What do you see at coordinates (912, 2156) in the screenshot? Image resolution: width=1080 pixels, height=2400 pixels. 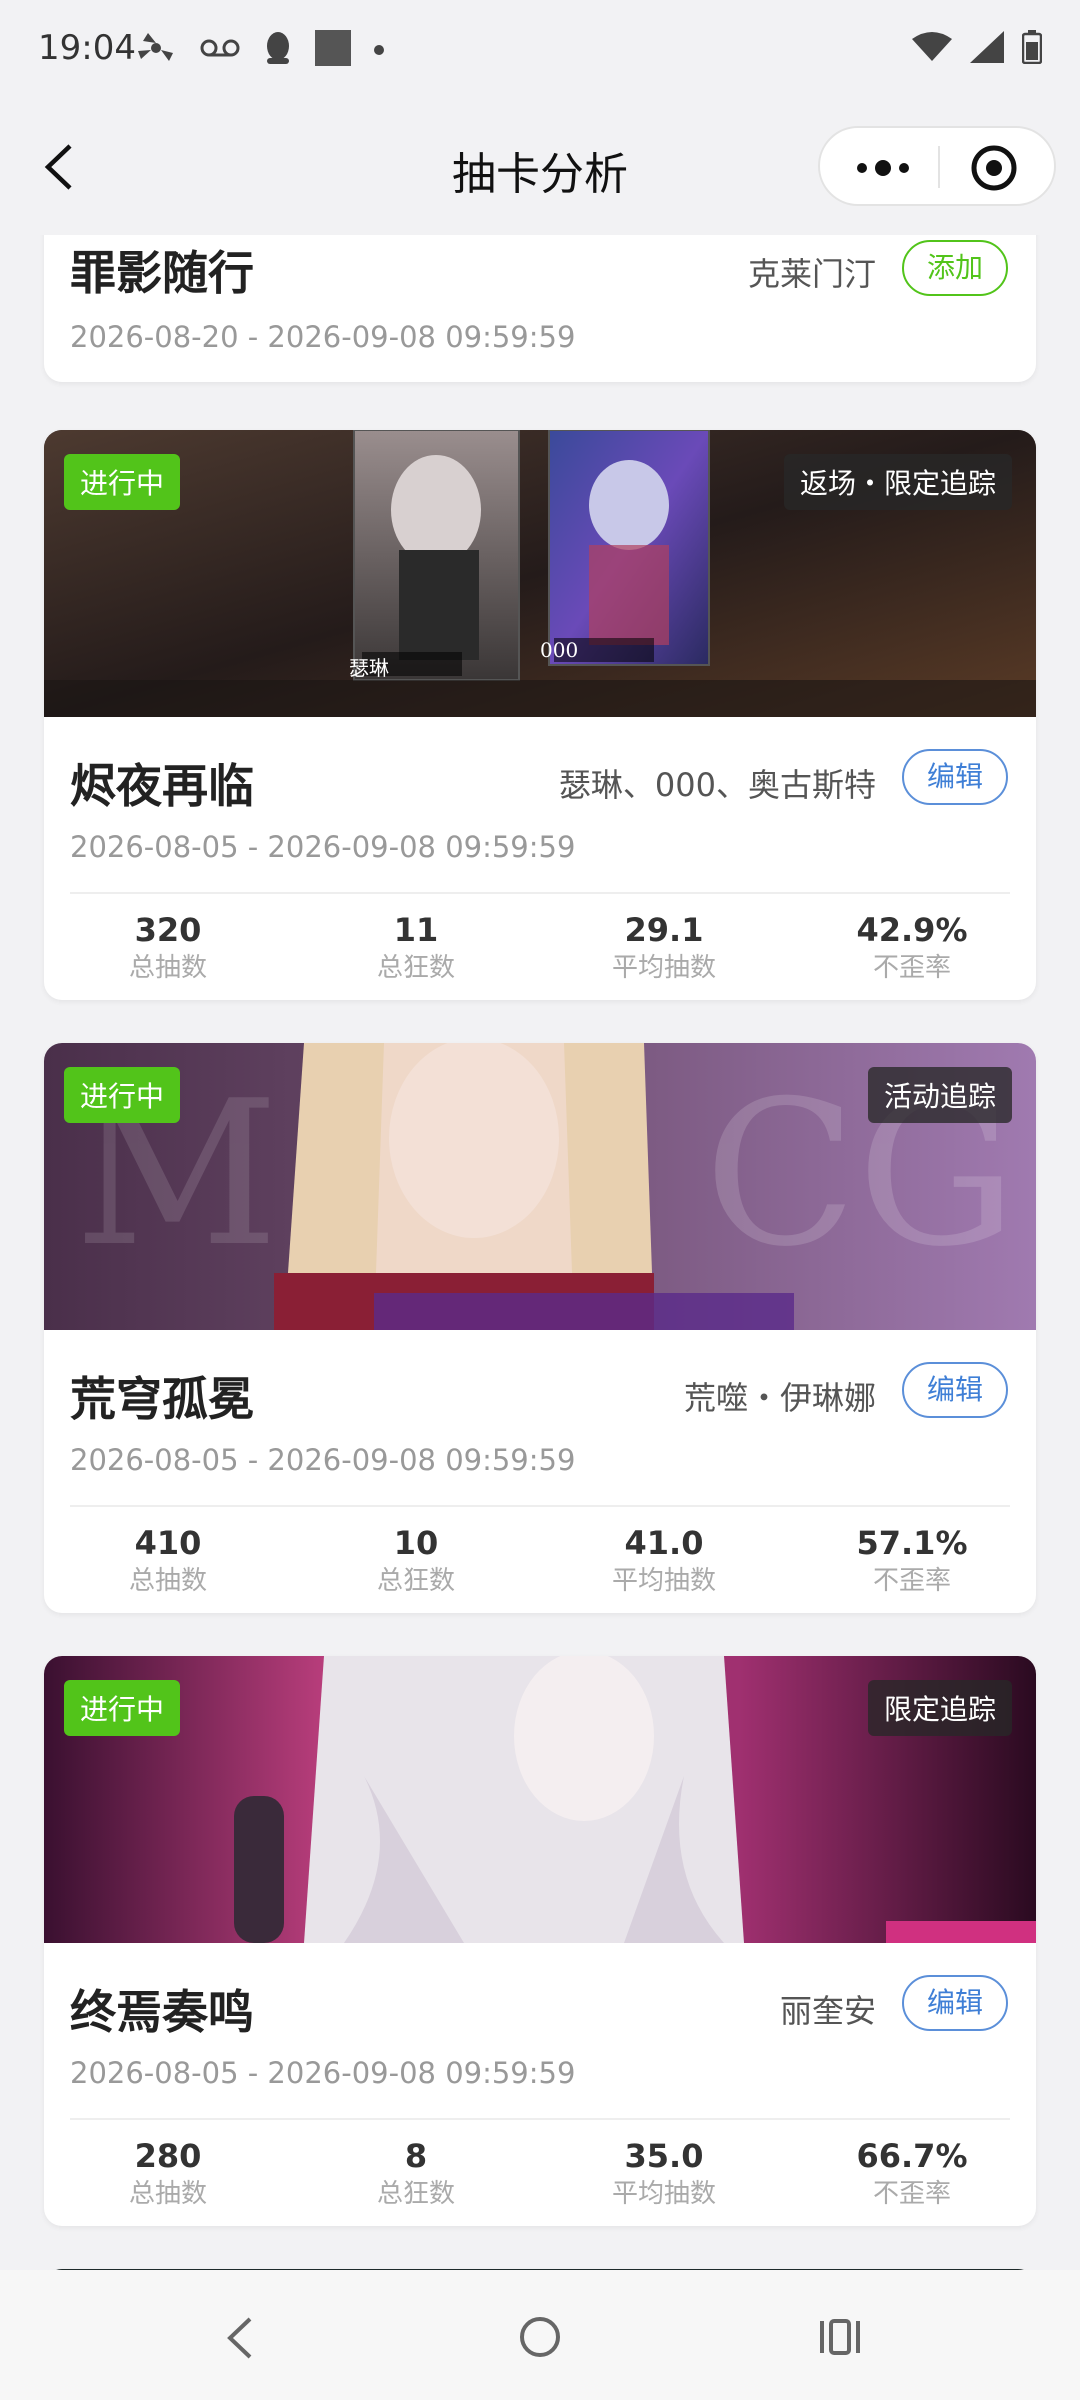 I see `stat-value: 66.7%` at bounding box center [912, 2156].